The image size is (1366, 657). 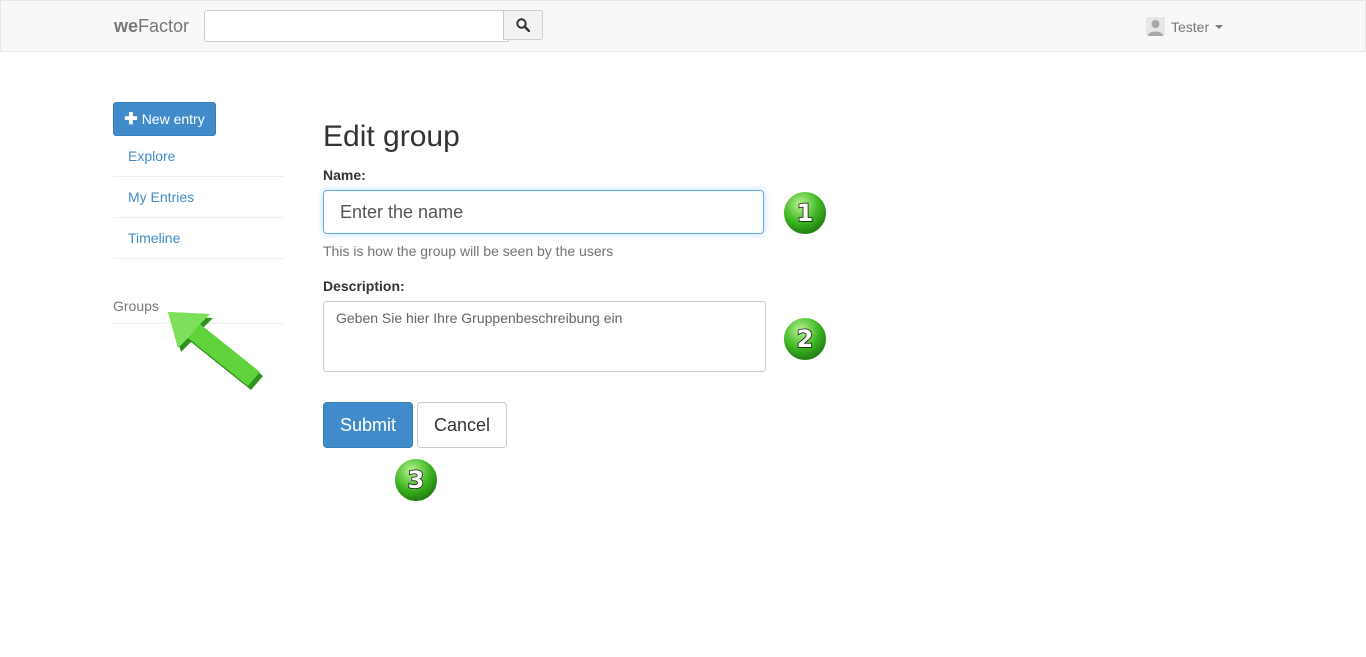 I want to click on step-badge-number: 1, so click(x=805, y=213).